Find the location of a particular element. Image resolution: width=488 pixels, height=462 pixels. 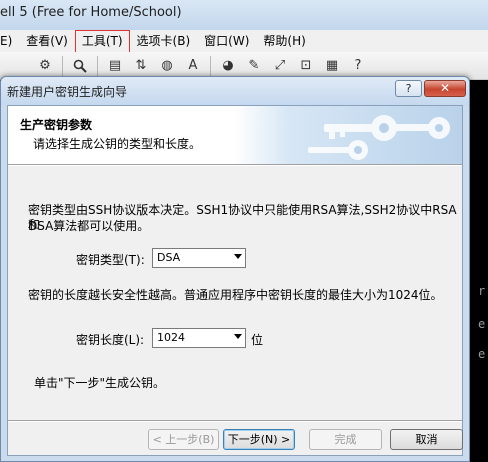

app-title: ell 5 (Free for Home/School) is located at coordinates (91, 12).